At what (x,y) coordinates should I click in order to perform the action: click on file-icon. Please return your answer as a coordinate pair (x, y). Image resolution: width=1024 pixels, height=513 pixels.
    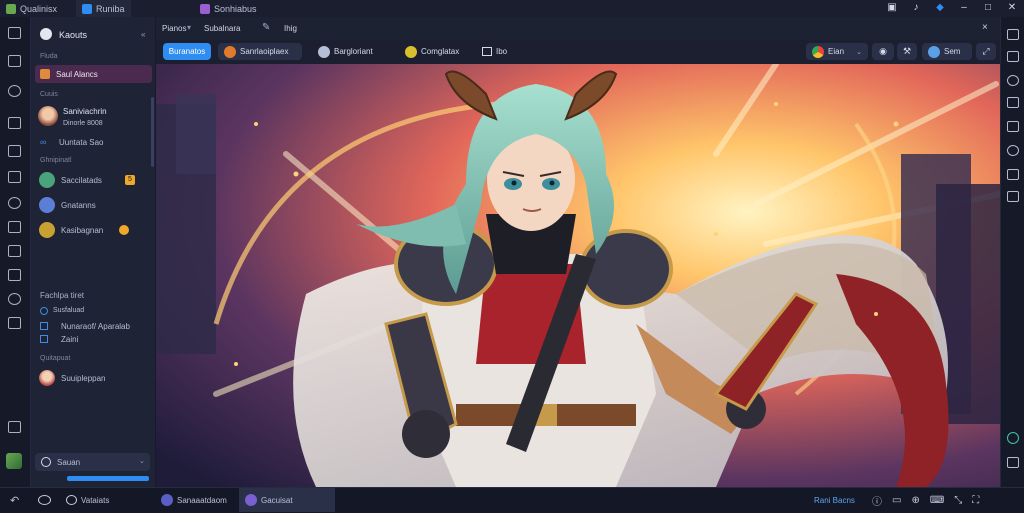
    Looking at the image, I should click on (14, 251).